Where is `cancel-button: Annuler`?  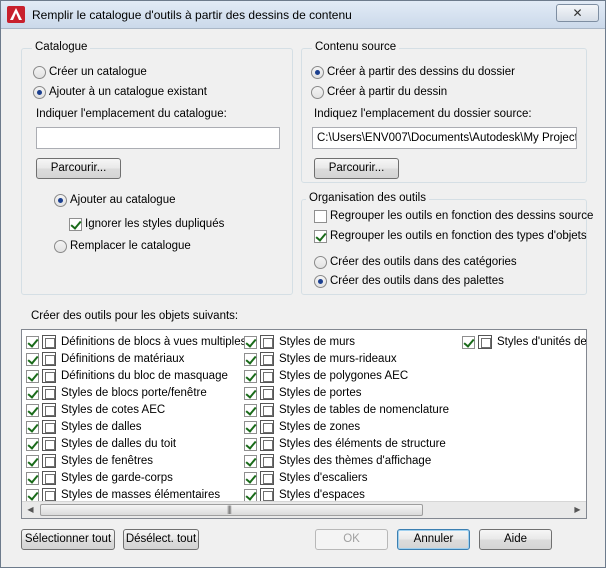
cancel-button: Annuler is located at coordinates (433, 539).